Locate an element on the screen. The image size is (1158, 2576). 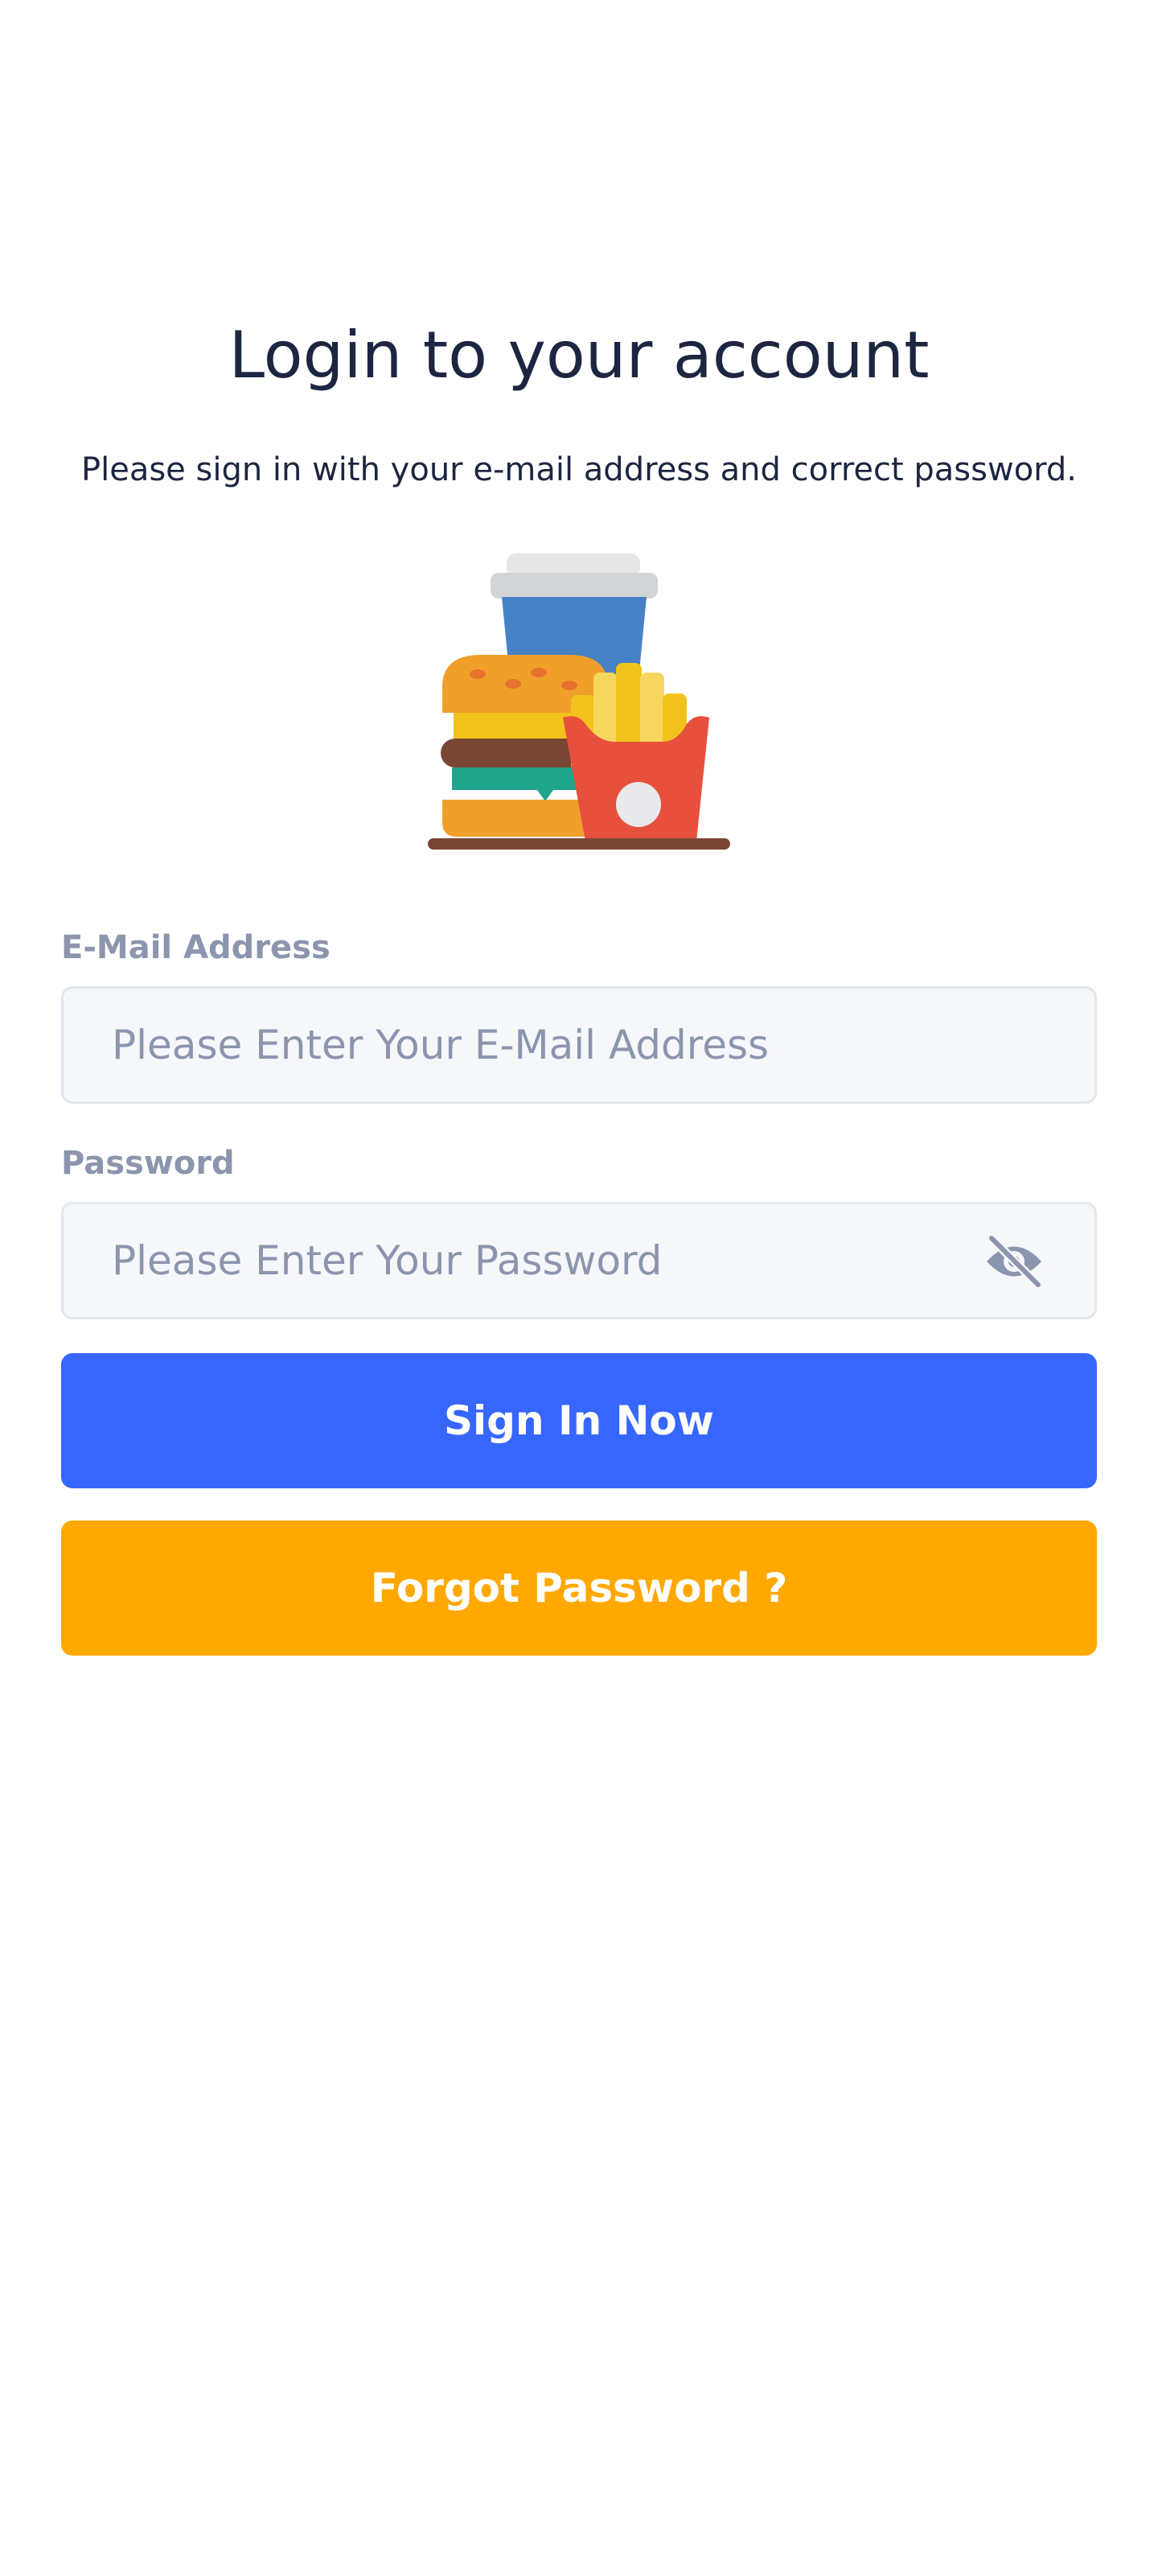
fast-food-illustration-icon is located at coordinates (579, 701).